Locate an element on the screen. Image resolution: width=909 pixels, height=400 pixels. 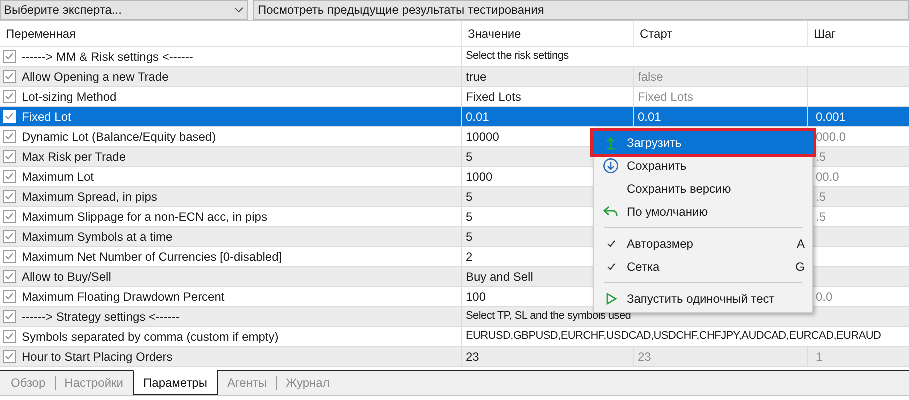
parameter-description: EURUSD,GBPUSD,EURCHF,USDCAD,USDCHF,CHFJPY,AUDCAD,EURCAD,EURAUD is located at coordinates (674, 336).